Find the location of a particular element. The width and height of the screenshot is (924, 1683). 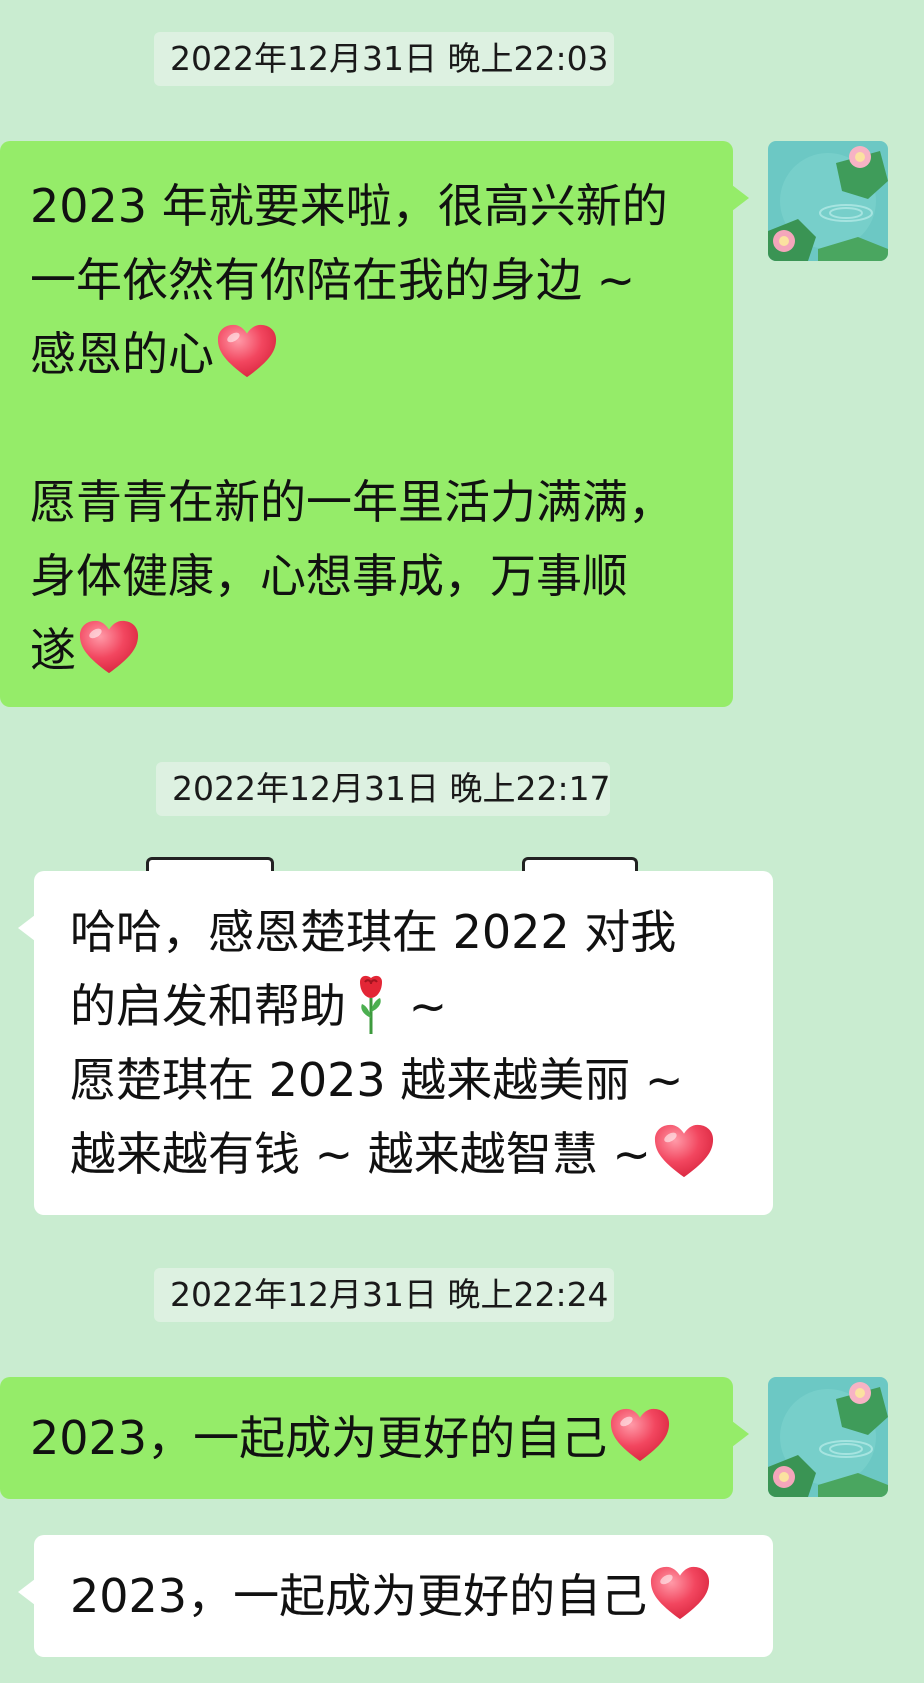

message-line: 2023 年就要来啦，很高兴新的 is located at coordinates (349, 206).